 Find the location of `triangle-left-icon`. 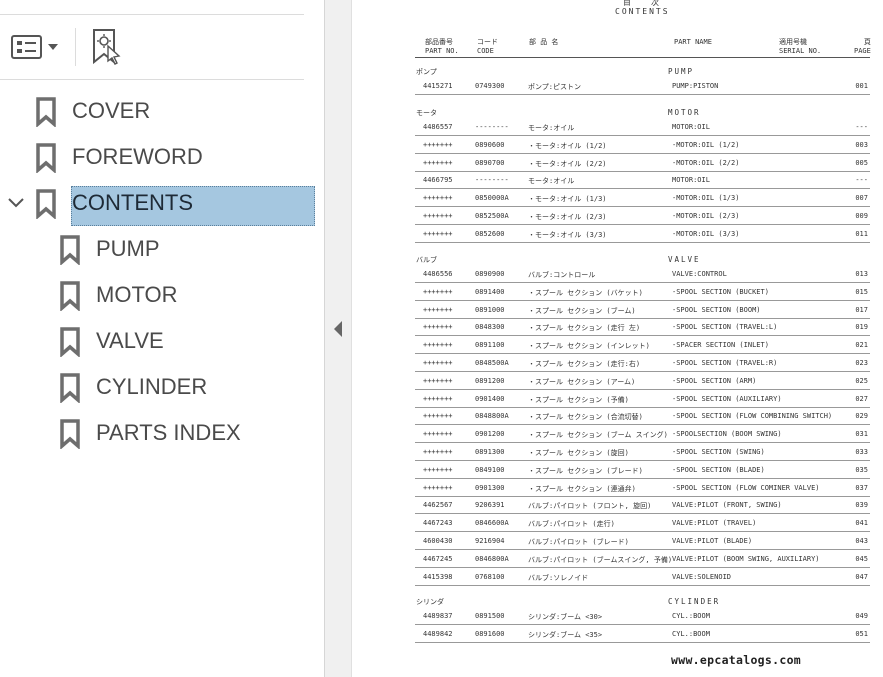

triangle-left-icon is located at coordinates (338, 329).